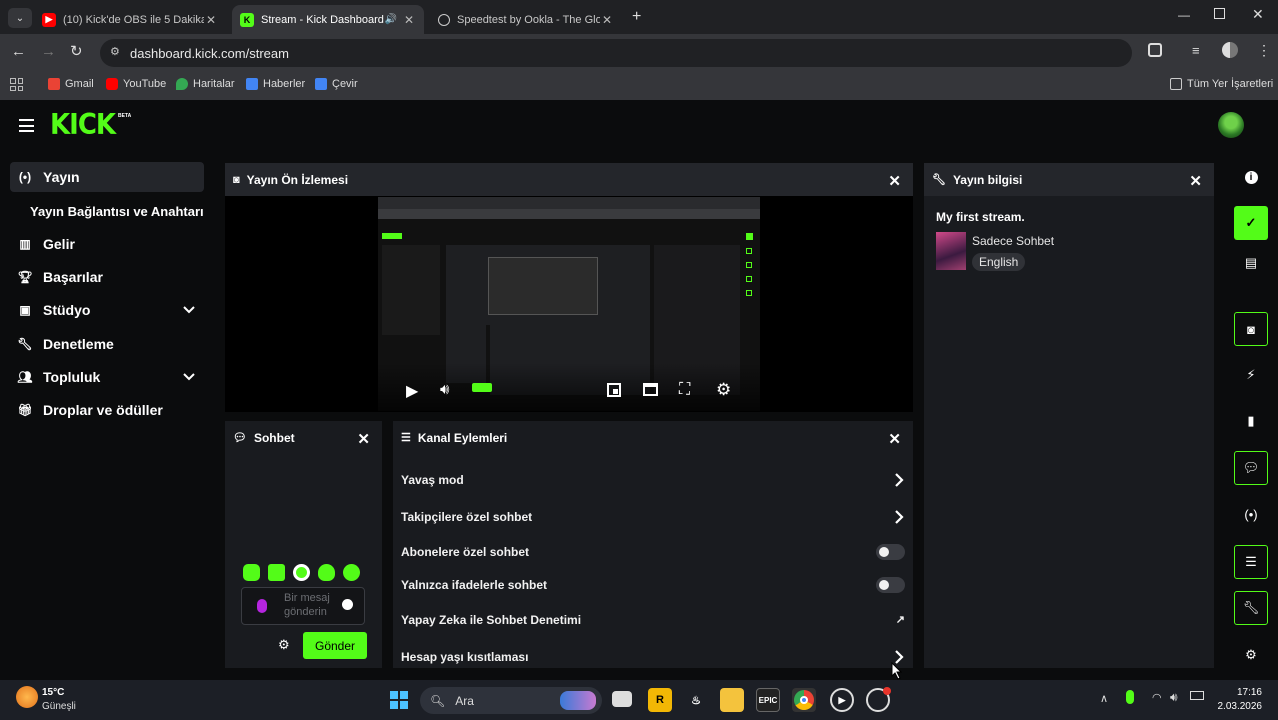  What do you see at coordinates (115, 51) in the screenshot?
I see `site-info-icon: ⚙` at bounding box center [115, 51].